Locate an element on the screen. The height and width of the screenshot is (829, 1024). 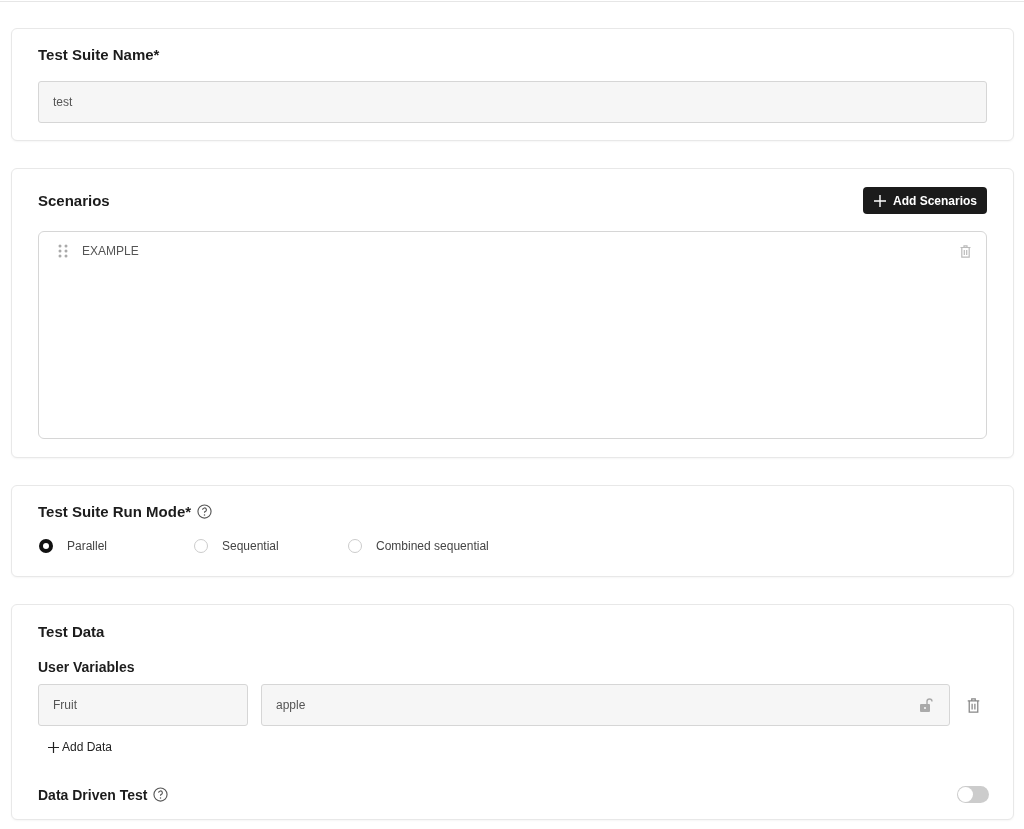
data-driven-label: Data Driven Test is located at coordinates (93, 794).